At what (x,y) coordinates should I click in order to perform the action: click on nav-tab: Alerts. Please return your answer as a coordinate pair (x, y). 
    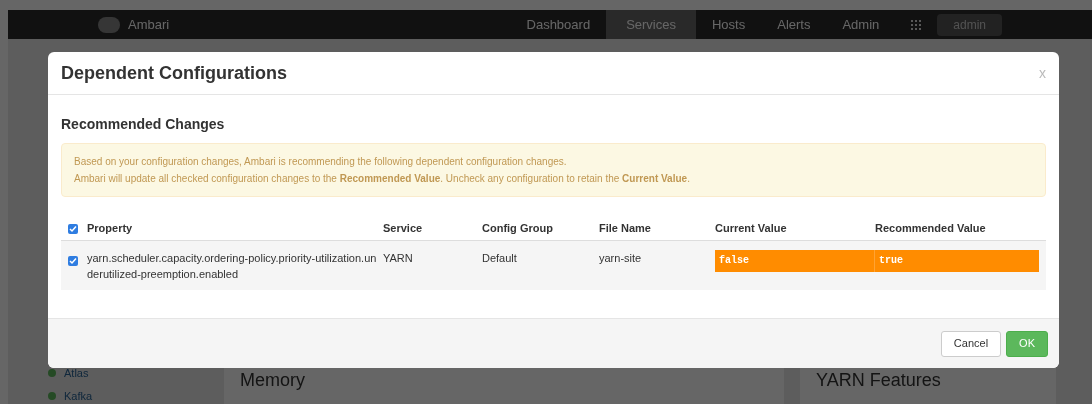
    Looking at the image, I should click on (794, 24).